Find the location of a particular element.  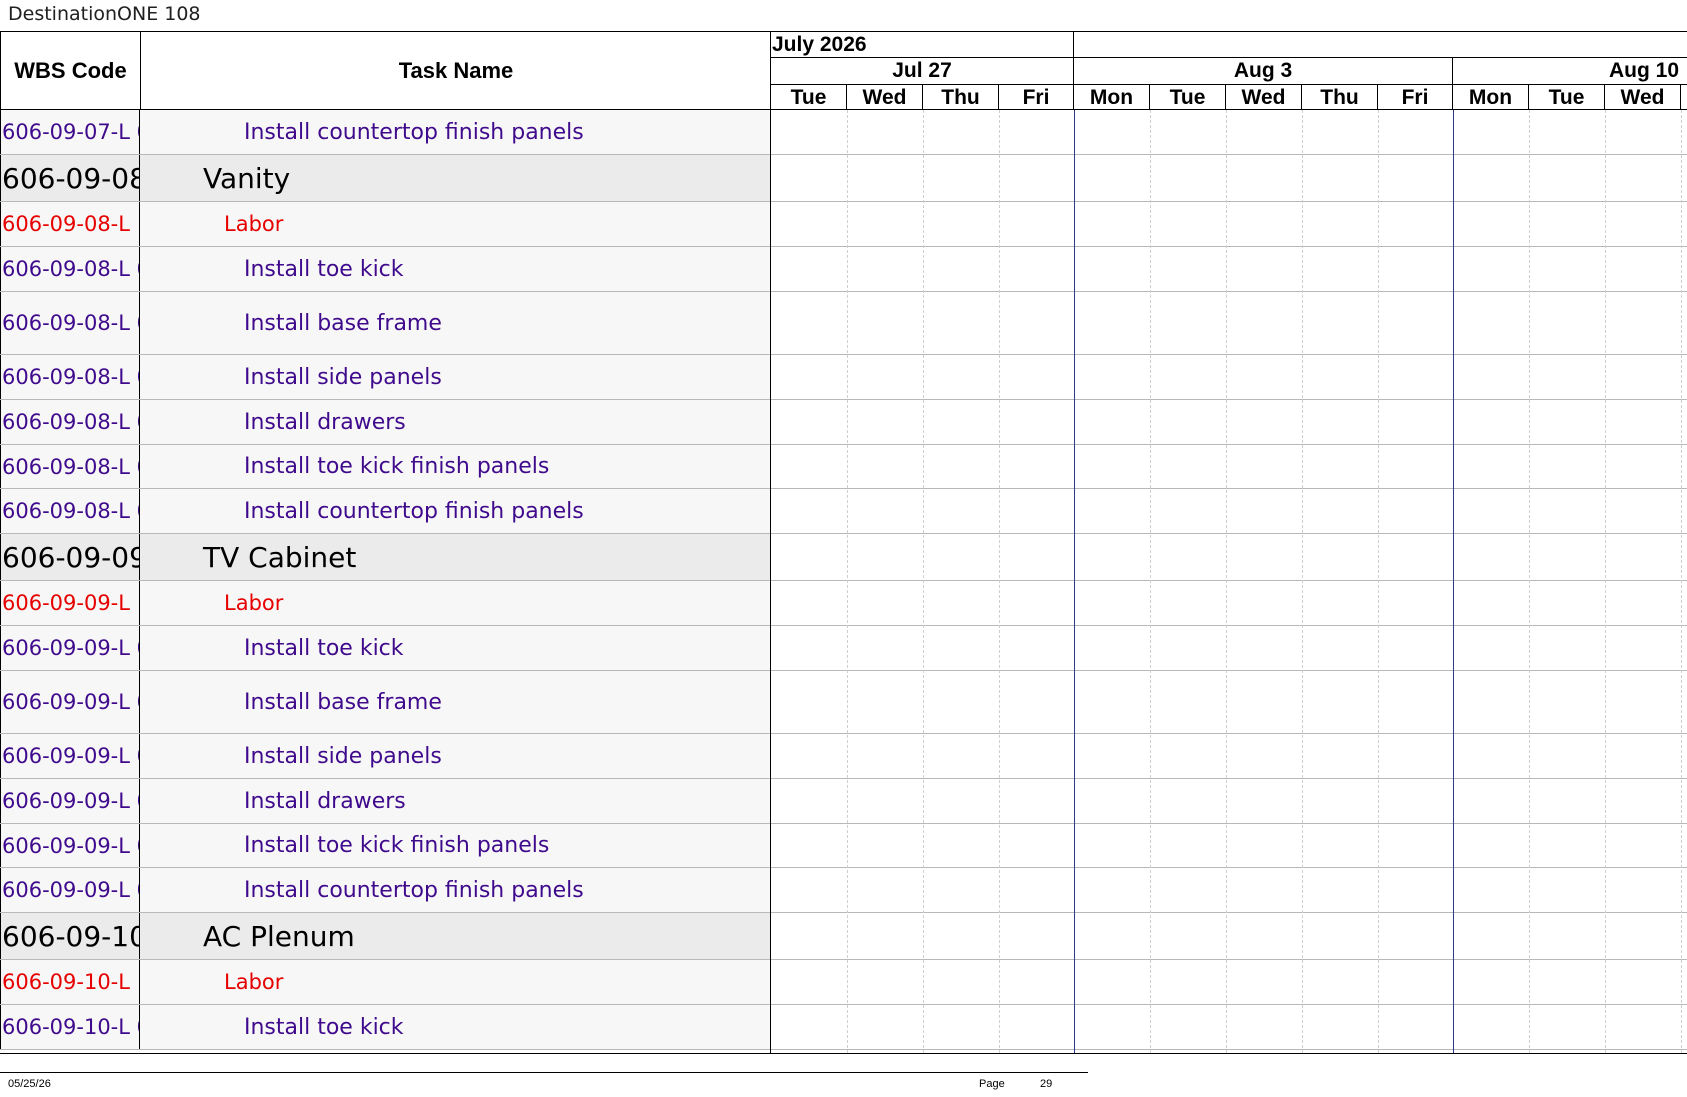

labor-row: 606-09-09-L Labor is located at coordinates (385, 603).